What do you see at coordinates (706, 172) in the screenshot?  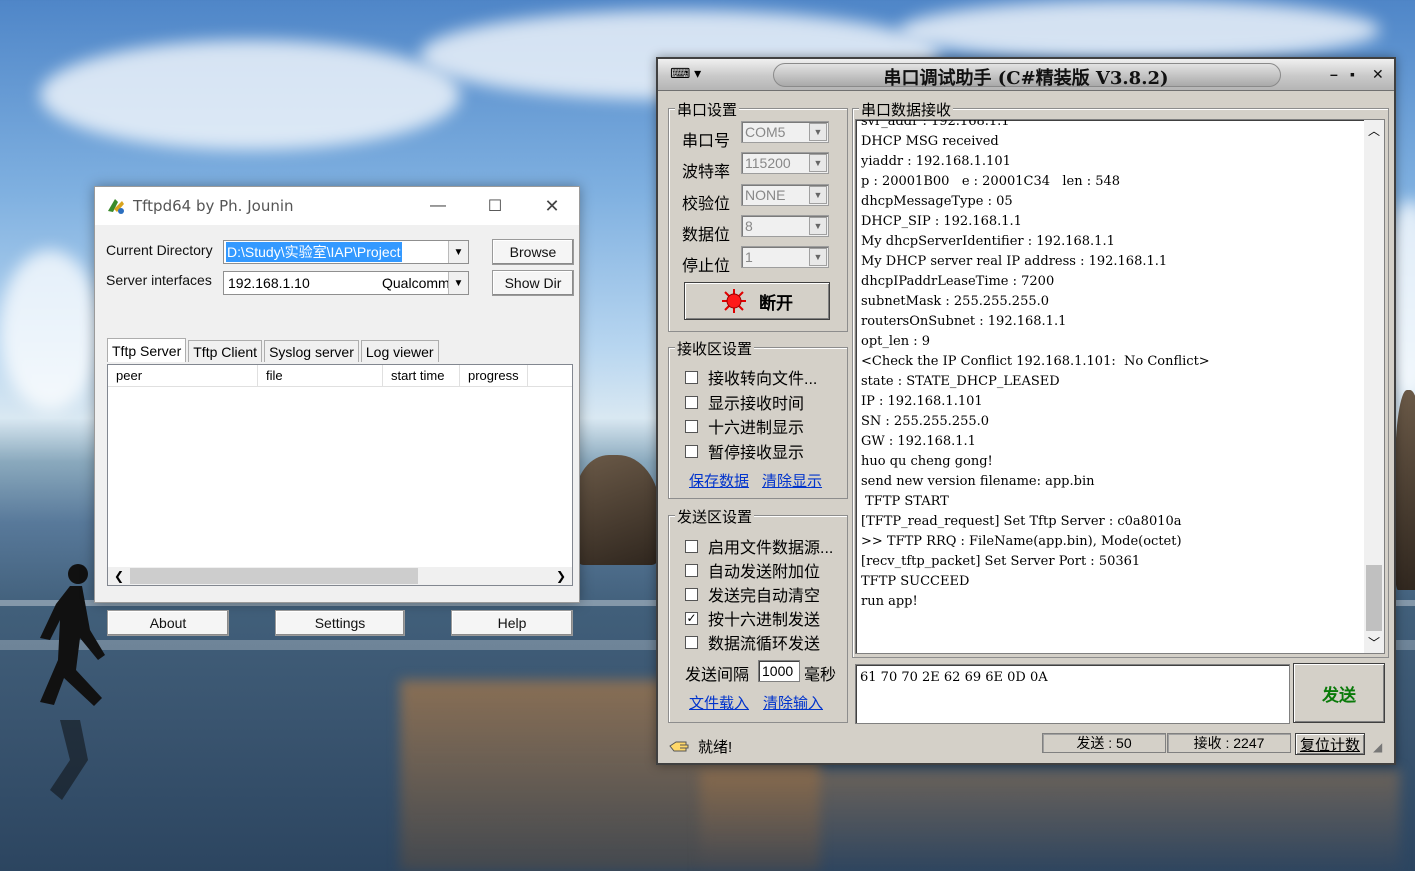 I see `baud-label: 波特率` at bounding box center [706, 172].